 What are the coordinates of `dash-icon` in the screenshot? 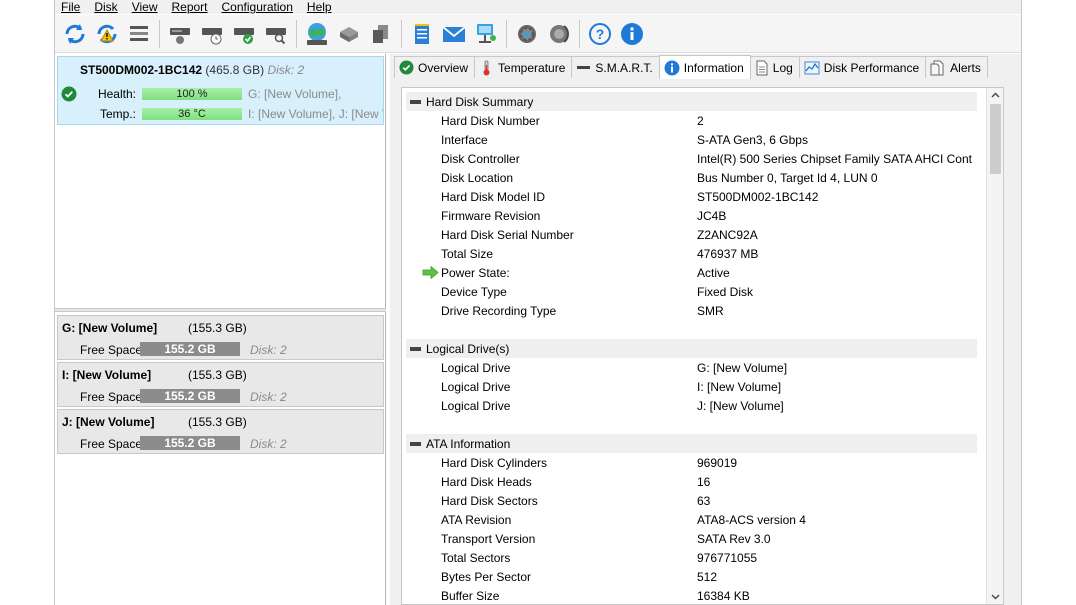 It's located at (583, 67).